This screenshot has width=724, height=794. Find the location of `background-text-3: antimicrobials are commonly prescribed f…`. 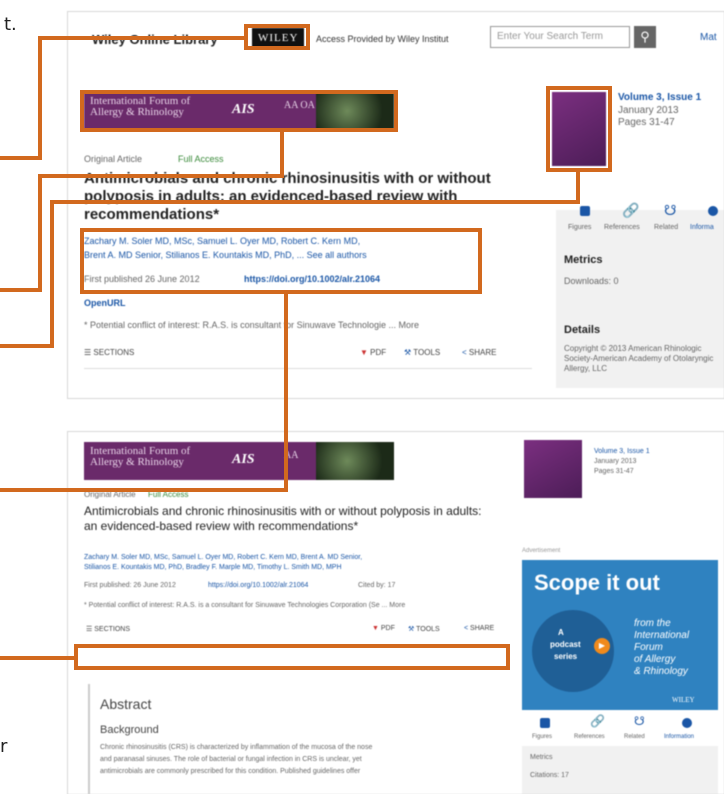

background-text-3: antimicrobials are commonly prescribed f… is located at coordinates (230, 771).